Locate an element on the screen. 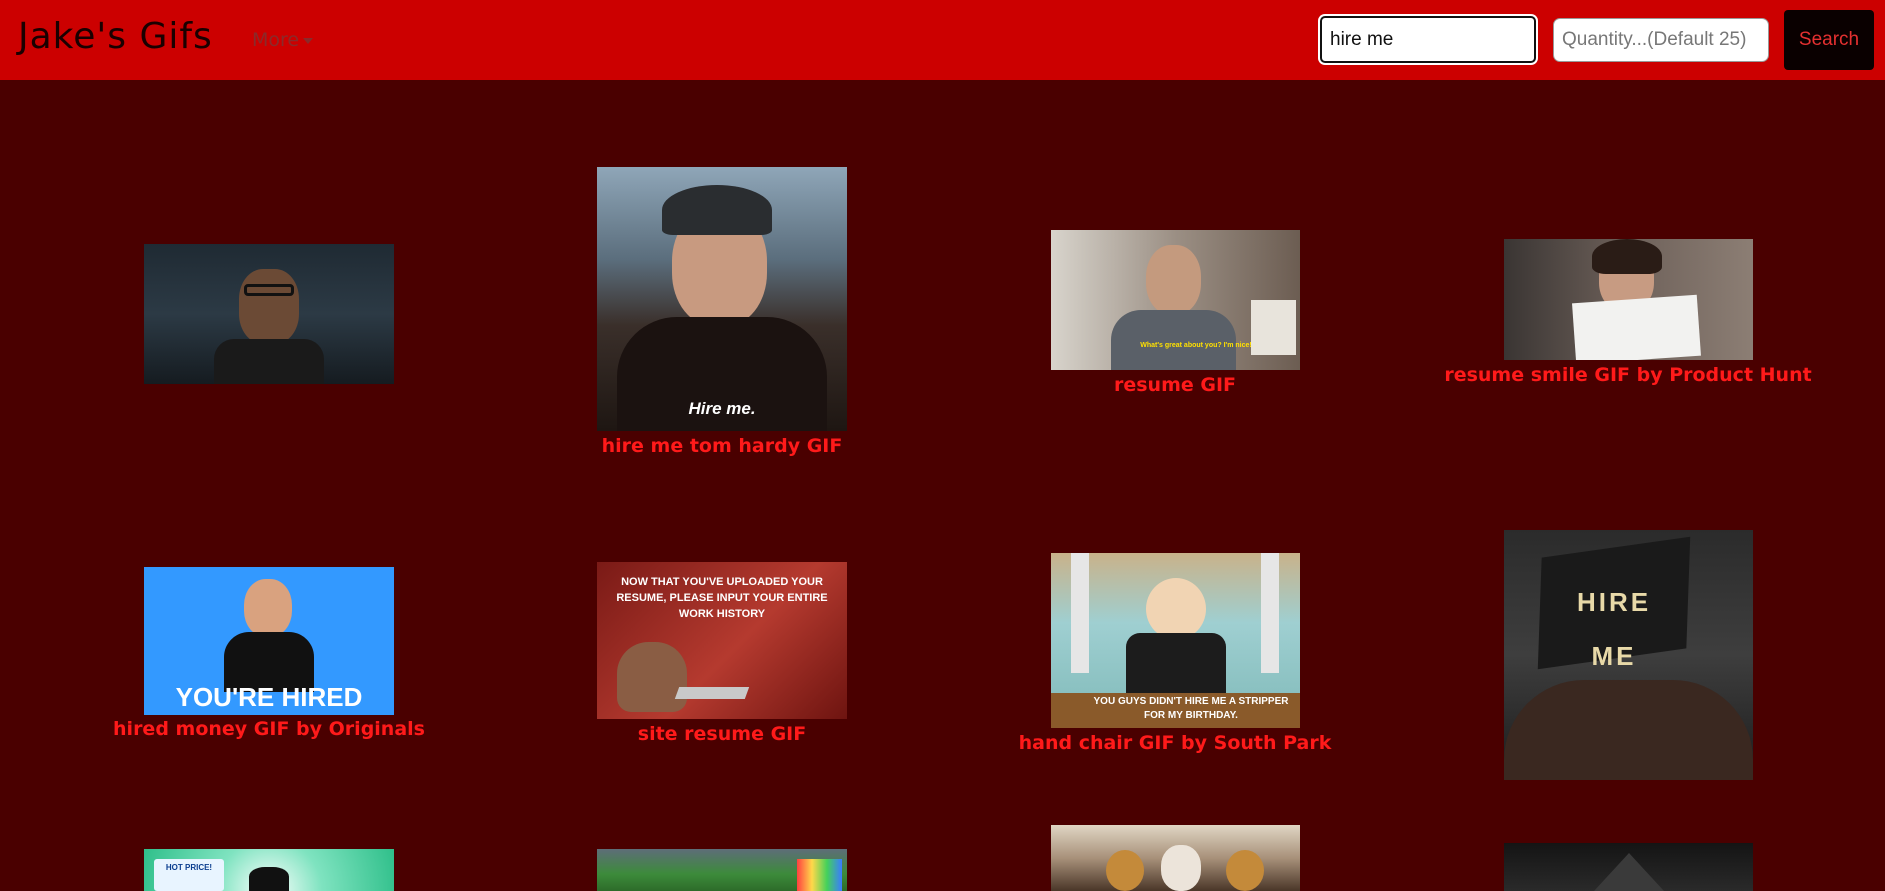  gif-caption: resume GIF is located at coordinates (1175, 385).